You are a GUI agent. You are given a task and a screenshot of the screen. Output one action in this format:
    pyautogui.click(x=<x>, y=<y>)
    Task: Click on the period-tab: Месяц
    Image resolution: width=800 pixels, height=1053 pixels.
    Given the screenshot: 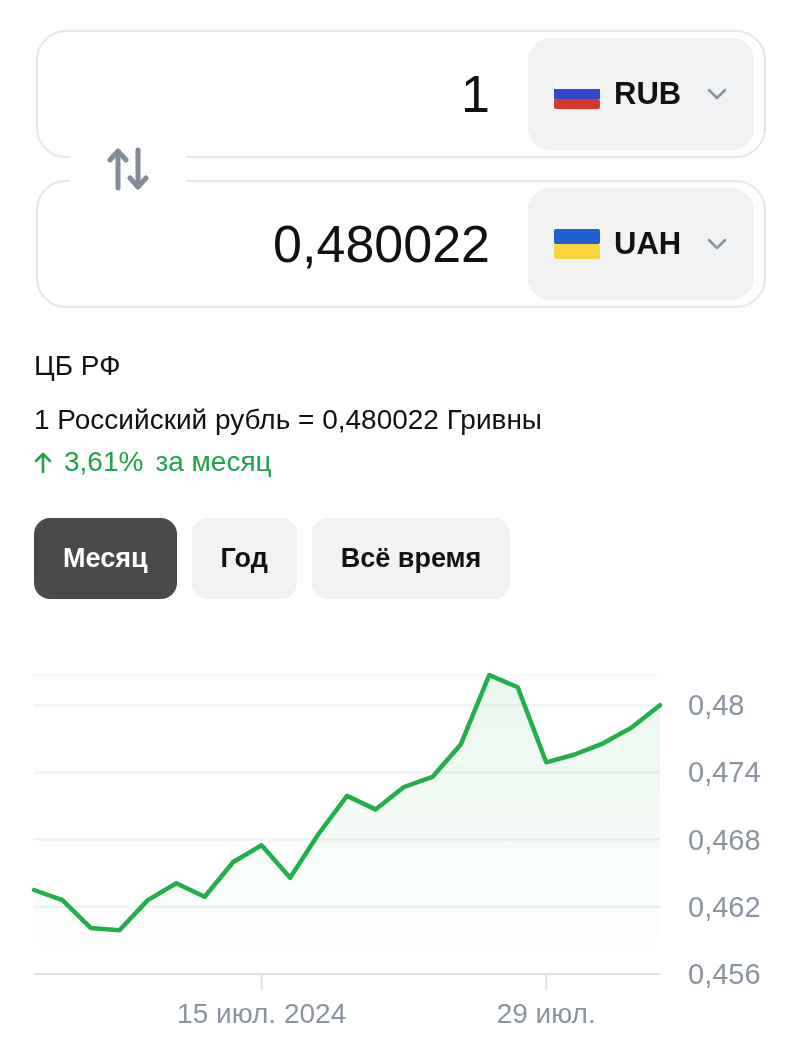 What is the action you would take?
    pyautogui.click(x=105, y=558)
    